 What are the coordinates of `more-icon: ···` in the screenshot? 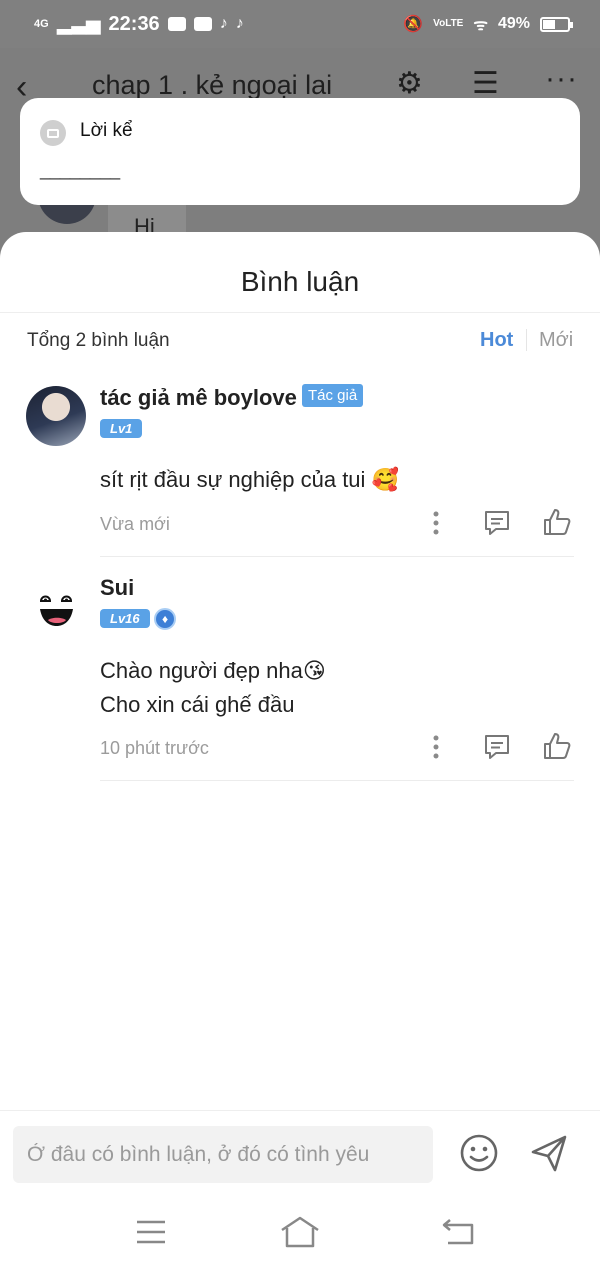 It's located at (561, 79).